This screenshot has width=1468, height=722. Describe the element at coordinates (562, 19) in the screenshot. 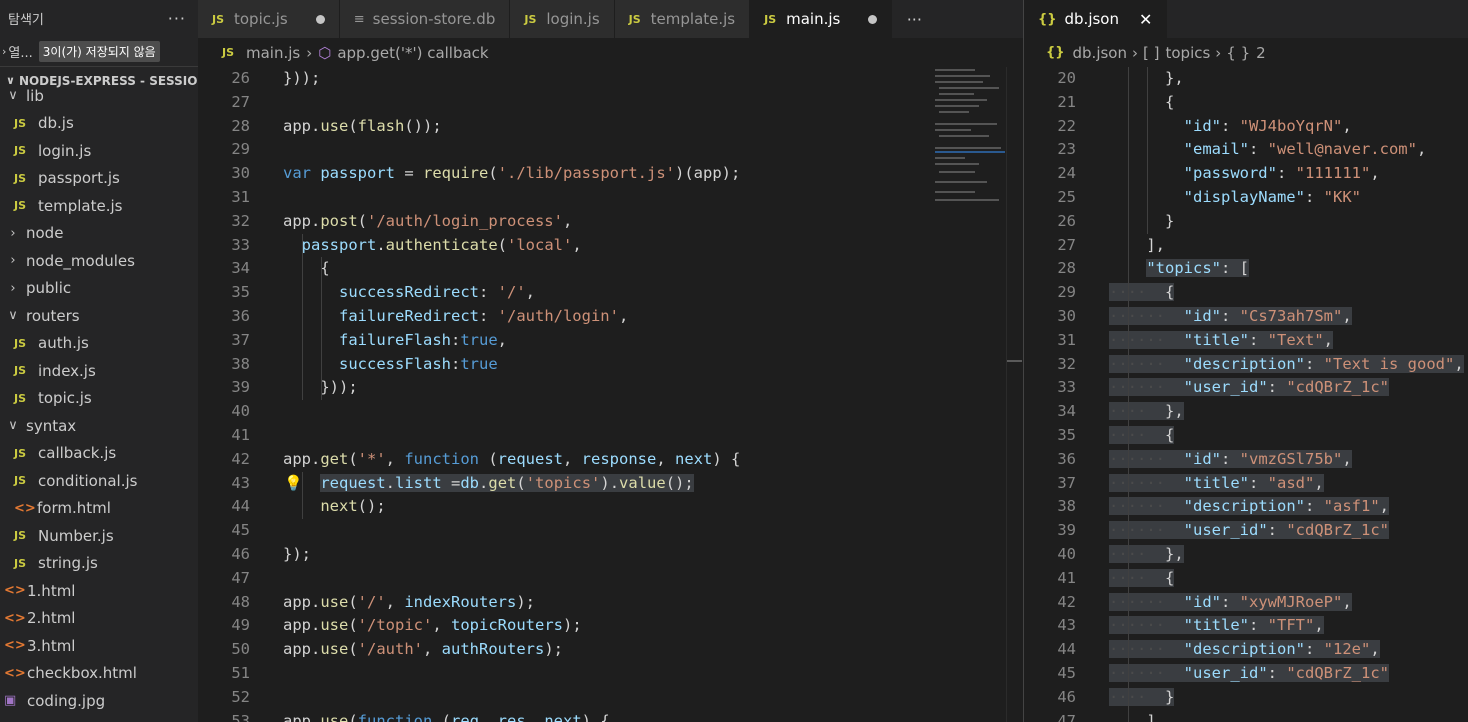

I see `tab-login-js: JS login.js` at that location.